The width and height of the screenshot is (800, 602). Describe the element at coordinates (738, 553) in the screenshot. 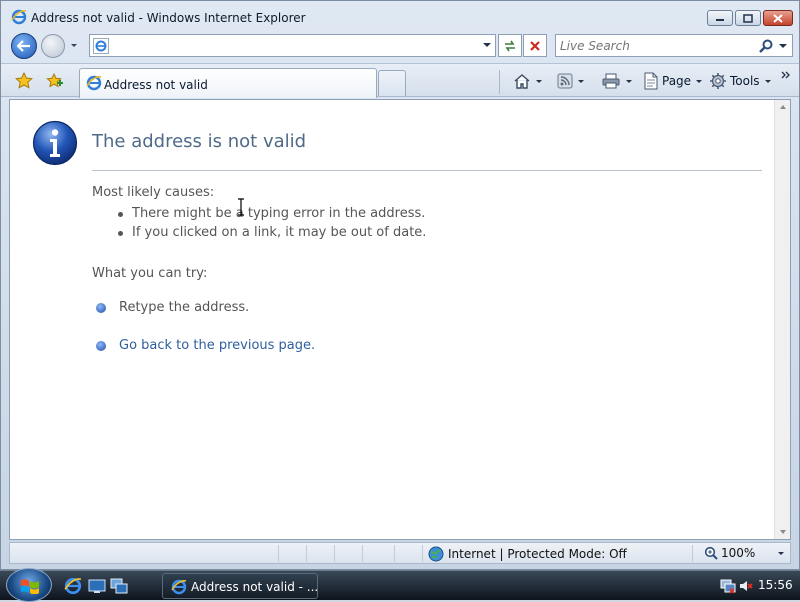

I see `zoom-level: 100%` at that location.